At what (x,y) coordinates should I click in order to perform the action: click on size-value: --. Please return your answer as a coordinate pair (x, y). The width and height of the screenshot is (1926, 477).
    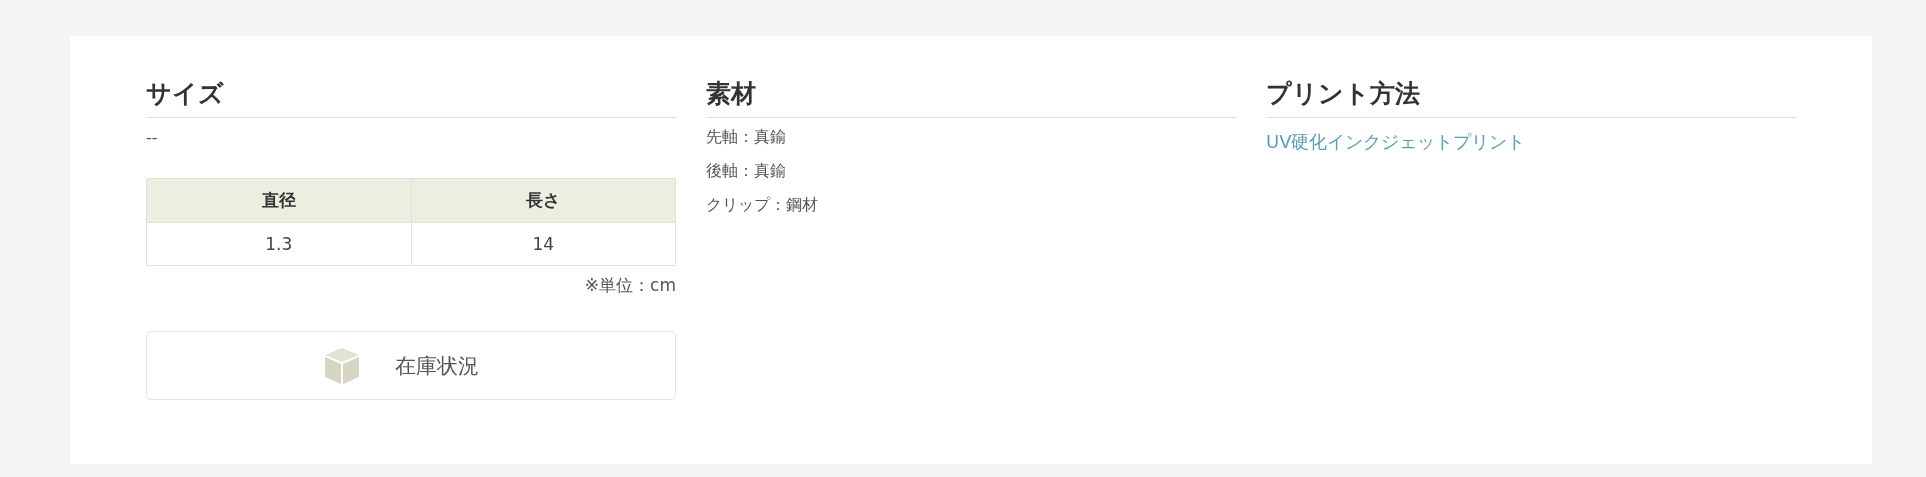
    Looking at the image, I should click on (152, 138).